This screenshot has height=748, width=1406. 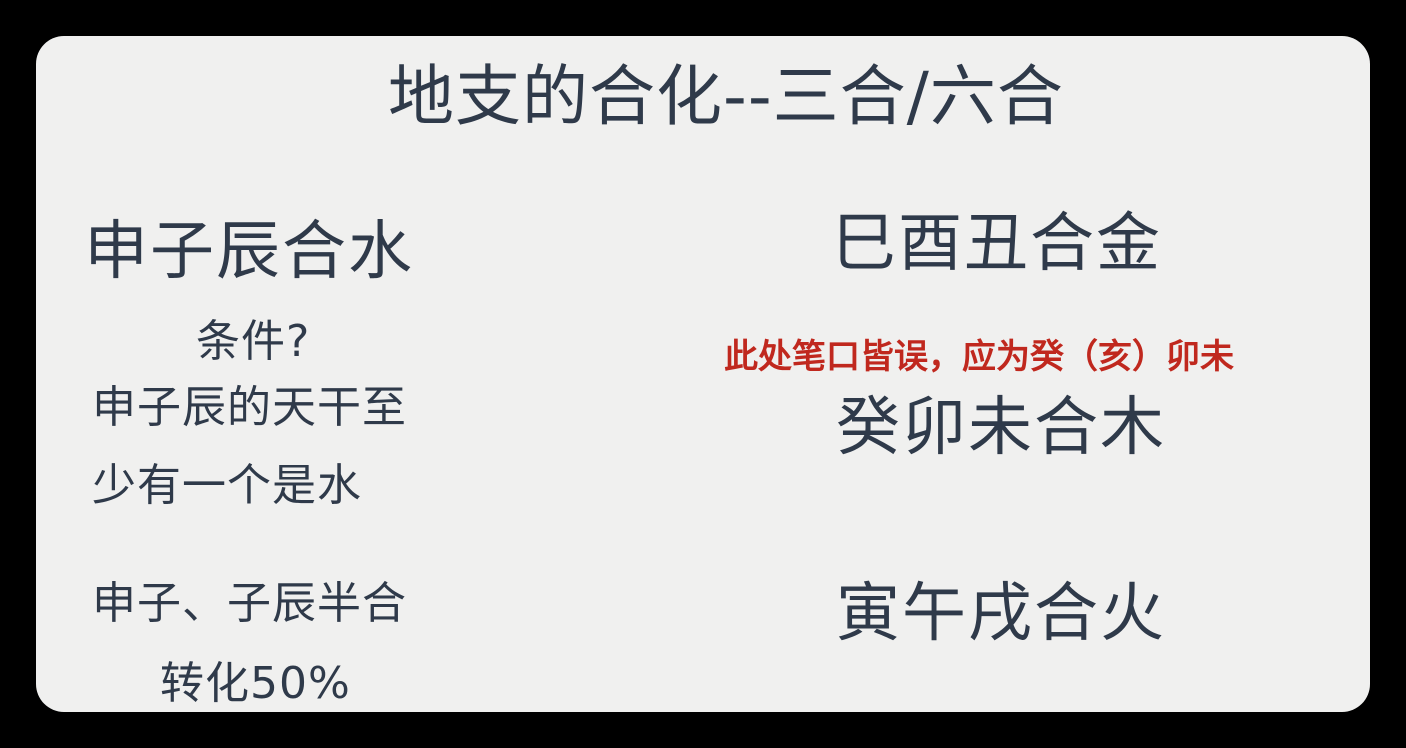 What do you see at coordinates (997, 244) in the screenshot?
I see `heading-si-you-chou: 巳酉丑合金` at bounding box center [997, 244].